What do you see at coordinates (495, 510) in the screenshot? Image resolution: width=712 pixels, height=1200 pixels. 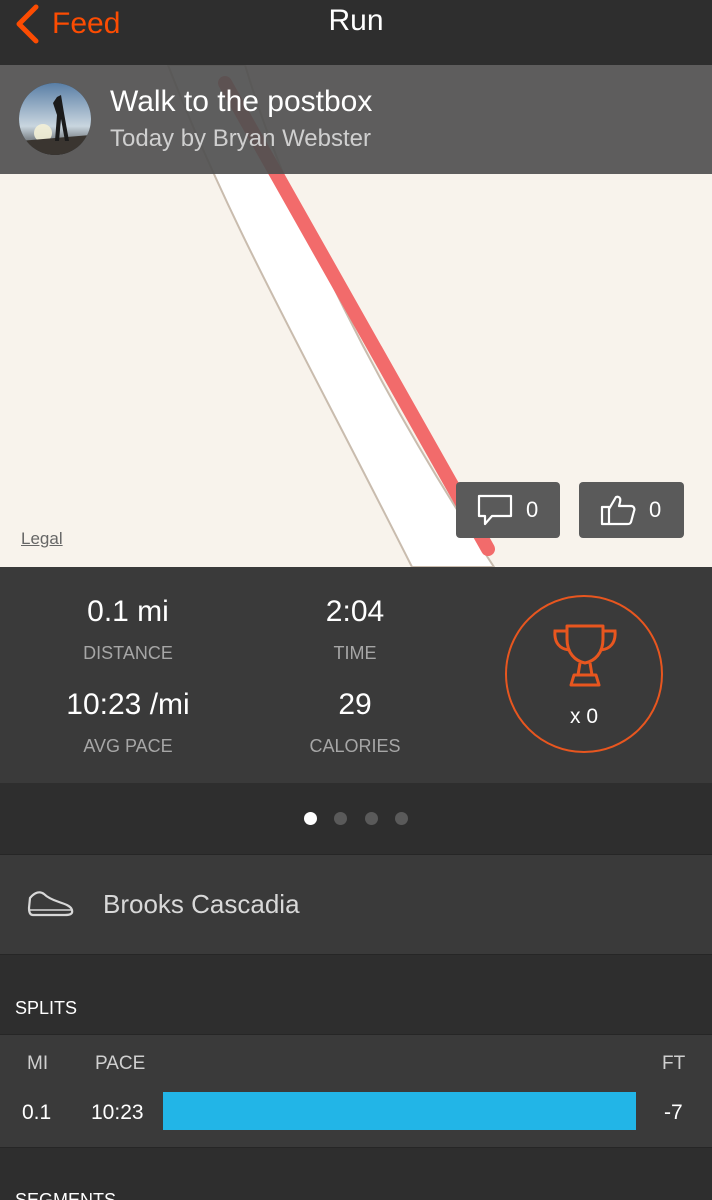 I see `comment-icon` at bounding box center [495, 510].